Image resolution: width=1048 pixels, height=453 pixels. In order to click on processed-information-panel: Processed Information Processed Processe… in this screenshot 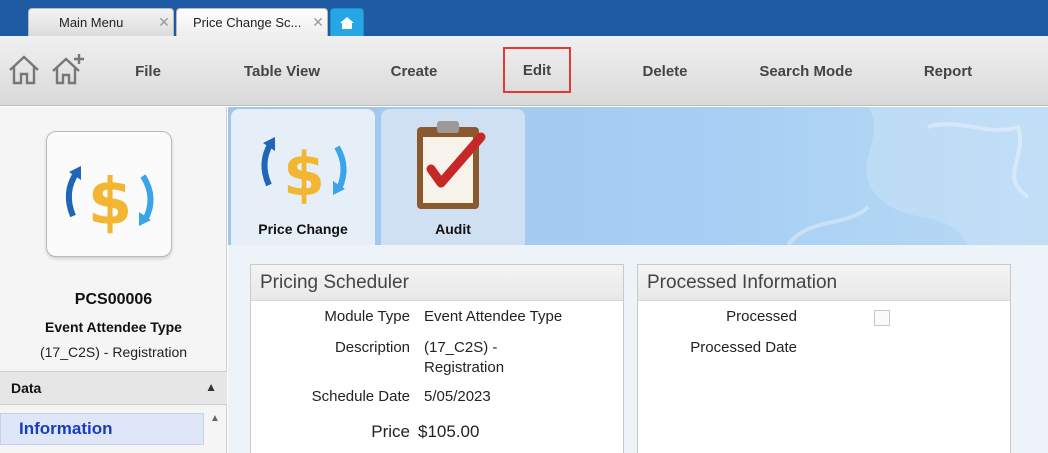, I will do `click(824, 358)`.